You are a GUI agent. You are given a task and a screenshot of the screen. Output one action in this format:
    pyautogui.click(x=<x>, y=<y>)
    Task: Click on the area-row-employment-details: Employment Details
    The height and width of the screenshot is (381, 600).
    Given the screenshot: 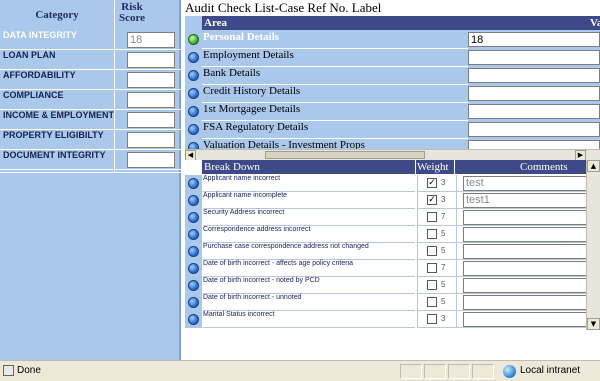 What is the action you would take?
    pyautogui.click(x=392, y=57)
    